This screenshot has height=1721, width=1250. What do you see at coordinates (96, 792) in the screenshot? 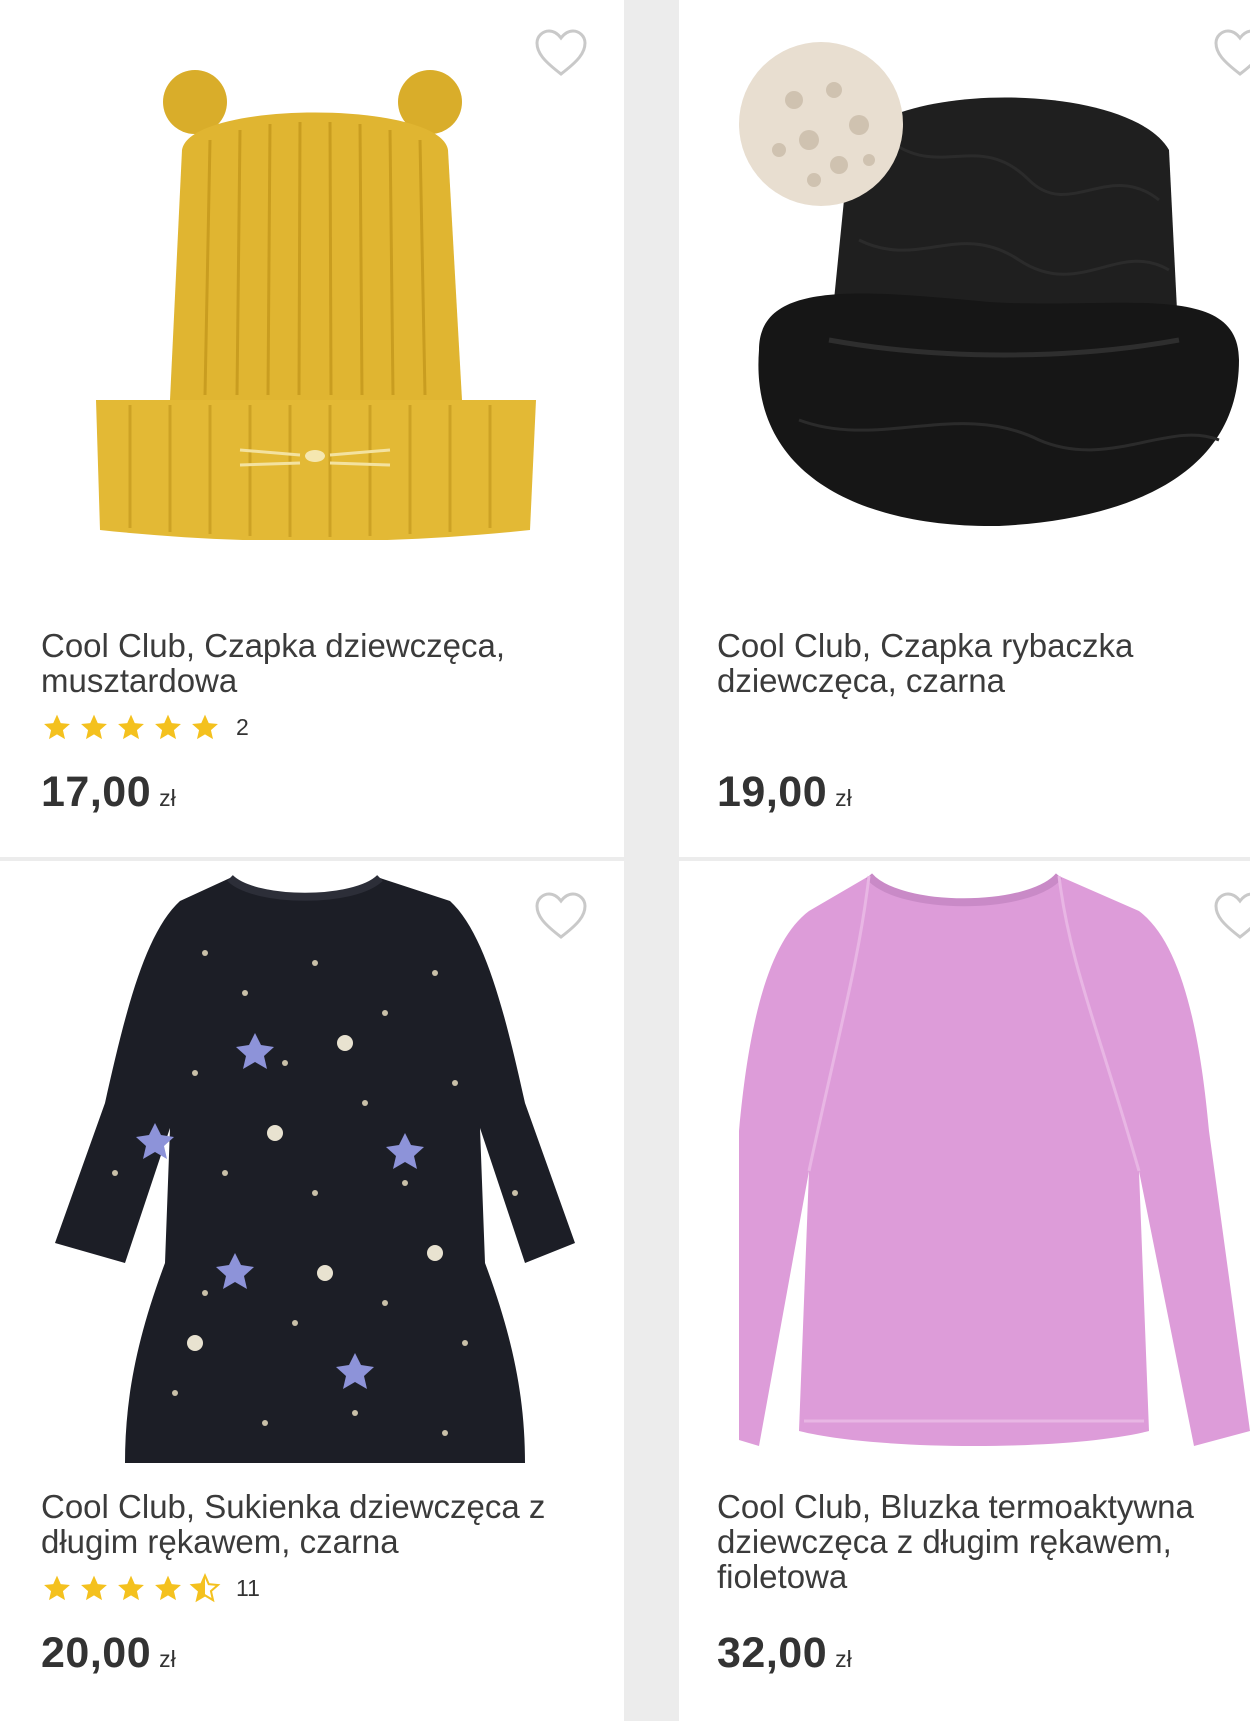
I see `price-amount: 17,00` at bounding box center [96, 792].